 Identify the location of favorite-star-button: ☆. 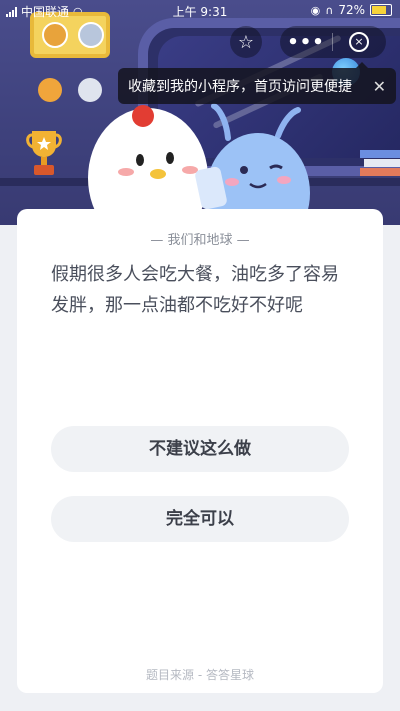
(246, 42).